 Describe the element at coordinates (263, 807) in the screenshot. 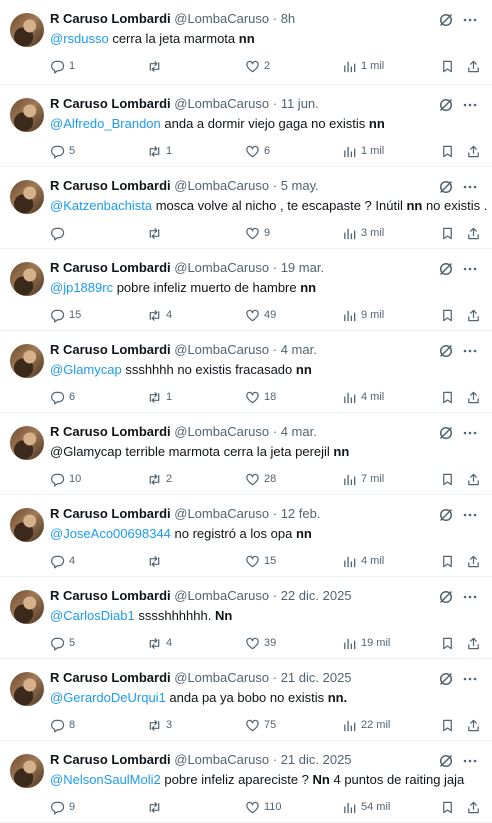

I see `like-button: 110` at that location.